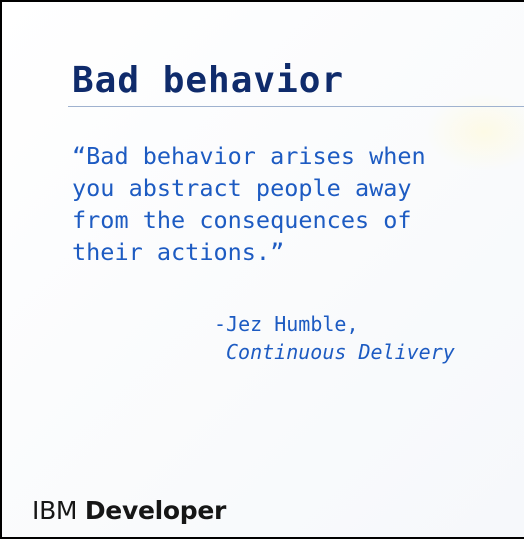 The width and height of the screenshot is (524, 539). Describe the element at coordinates (208, 80) in the screenshot. I see `slide-title: Bad behavior` at that location.